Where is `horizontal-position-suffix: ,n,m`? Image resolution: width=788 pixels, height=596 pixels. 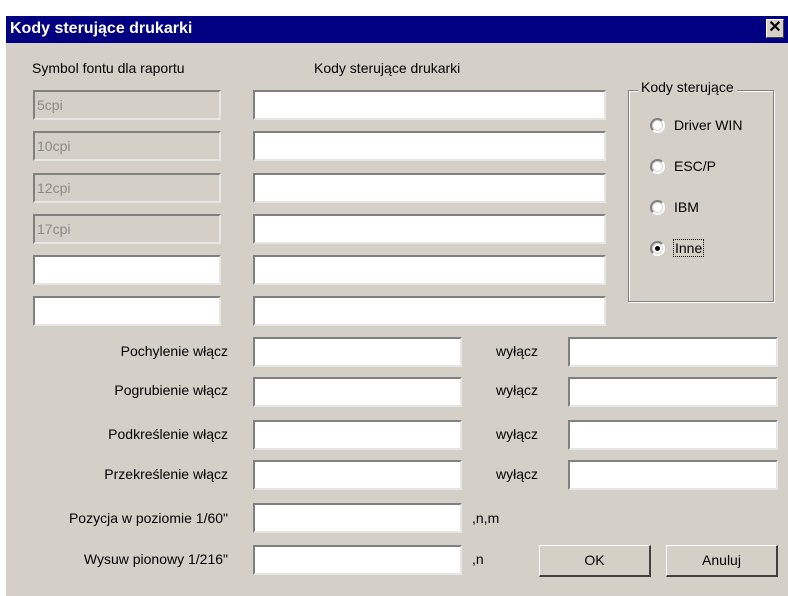 horizontal-position-suffix: ,n,m is located at coordinates (486, 518).